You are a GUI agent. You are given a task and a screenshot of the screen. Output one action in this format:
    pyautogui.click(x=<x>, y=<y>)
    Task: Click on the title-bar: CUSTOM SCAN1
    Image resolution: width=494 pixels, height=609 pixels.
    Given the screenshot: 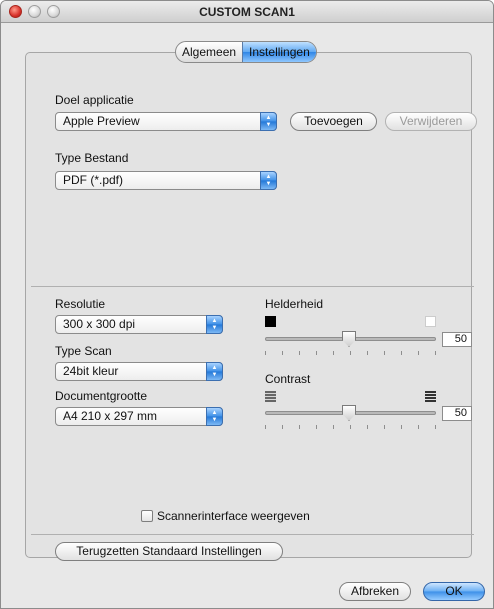 What is the action you would take?
    pyautogui.click(x=247, y=12)
    